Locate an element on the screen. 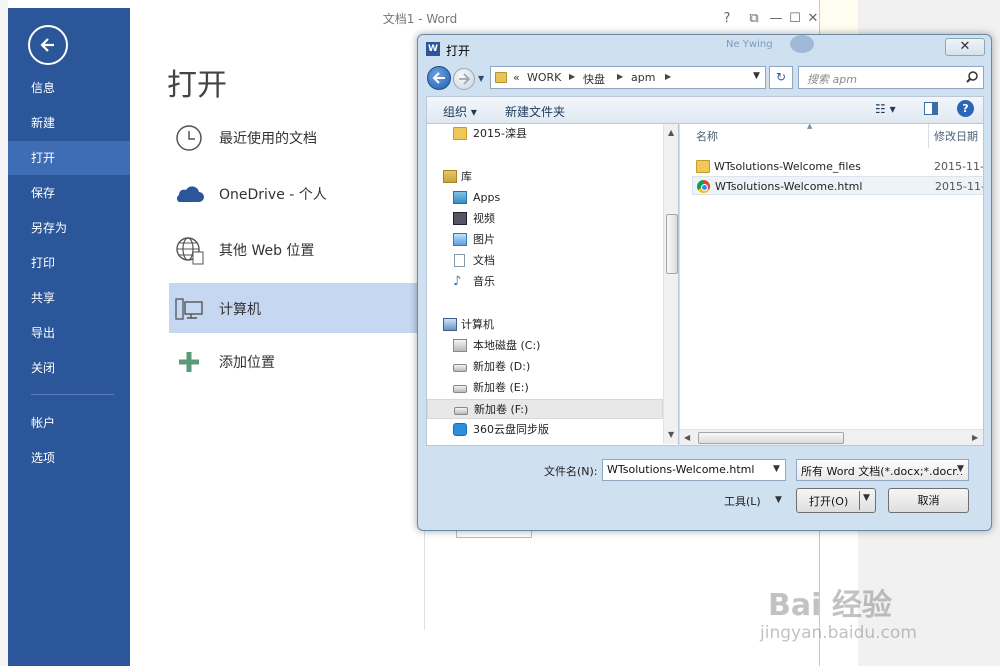  chrome-icon is located at coordinates (703, 186).